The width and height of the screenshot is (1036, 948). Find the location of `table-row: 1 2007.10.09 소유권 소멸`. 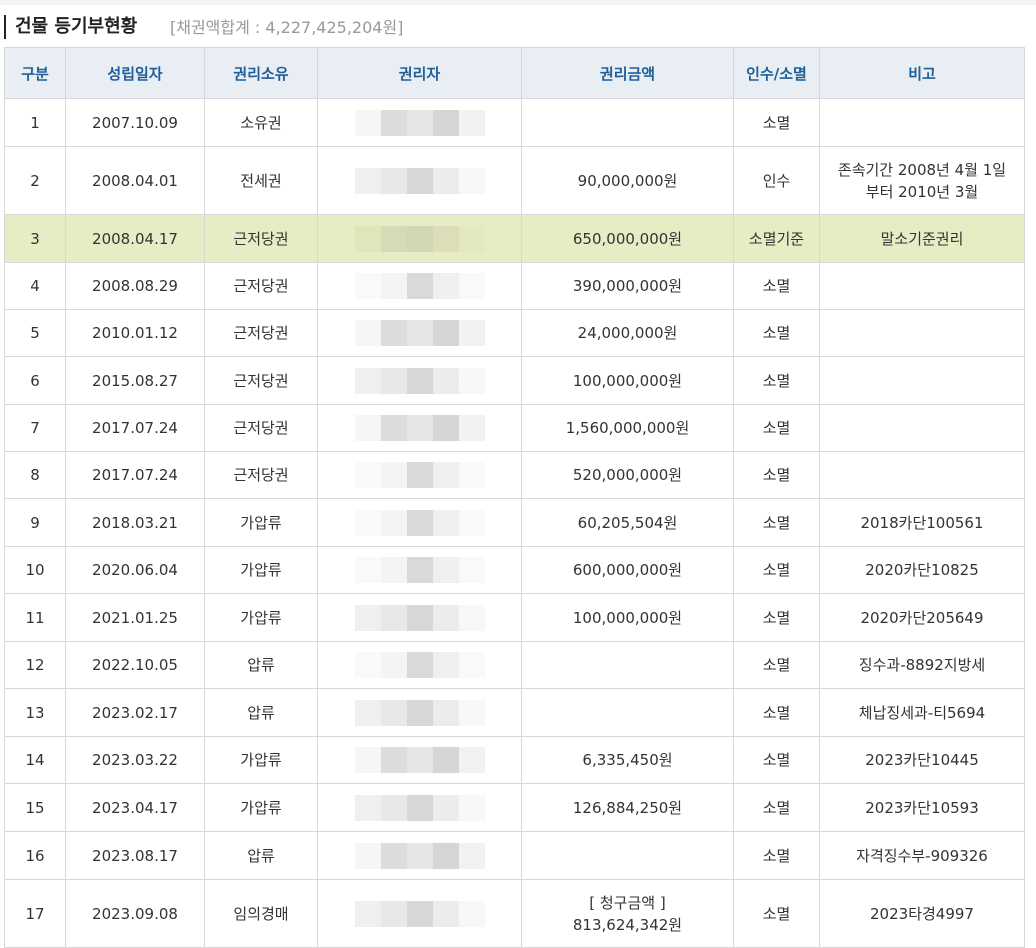

table-row: 1 2007.10.09 소유권 소멸 is located at coordinates (514, 122).